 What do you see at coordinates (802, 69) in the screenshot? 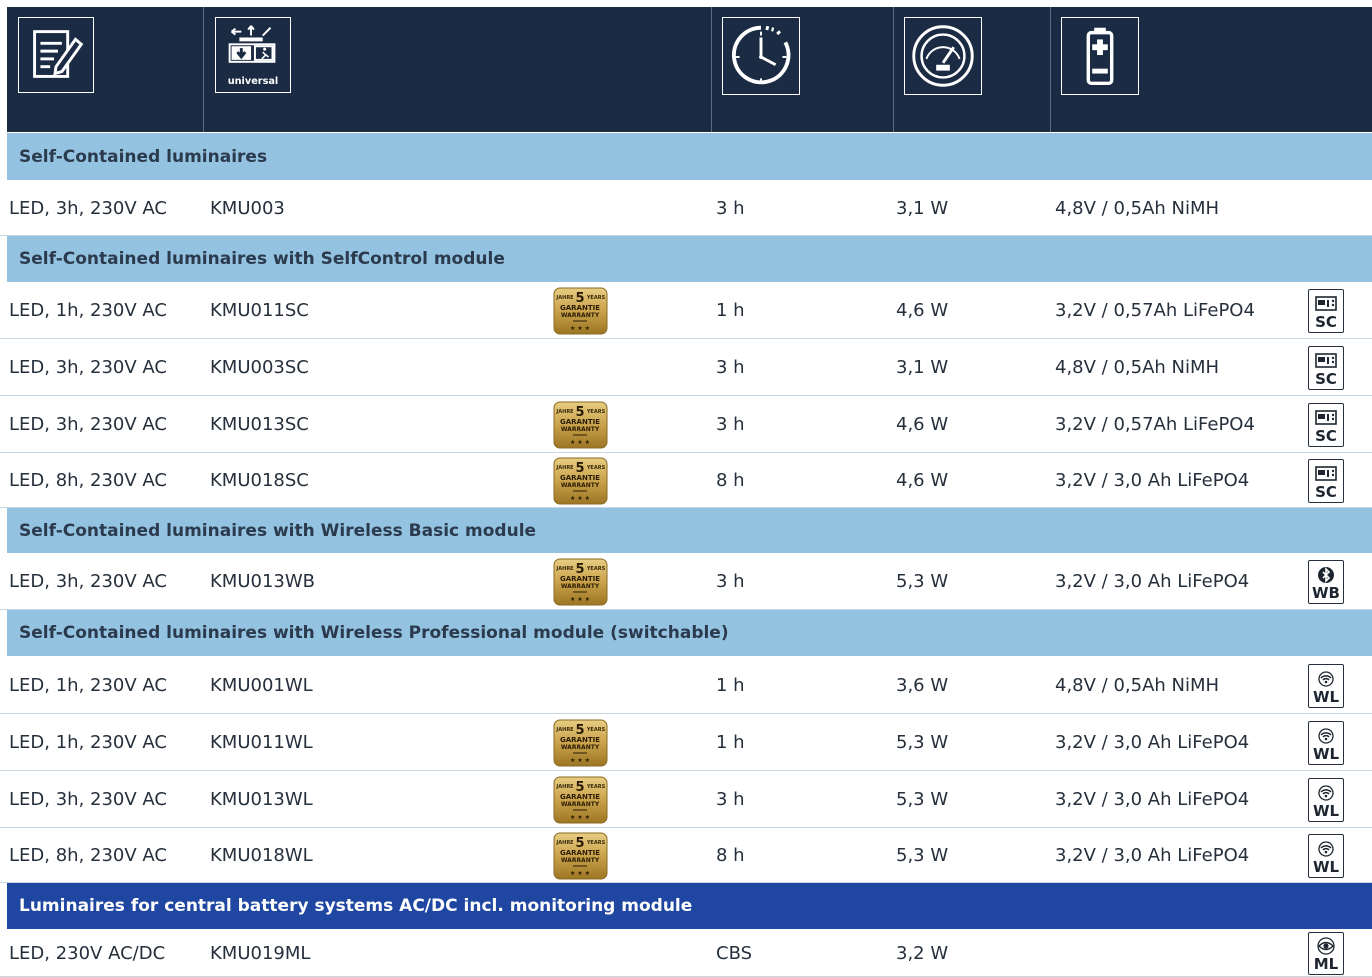
I see `header-col-duration` at bounding box center [802, 69].